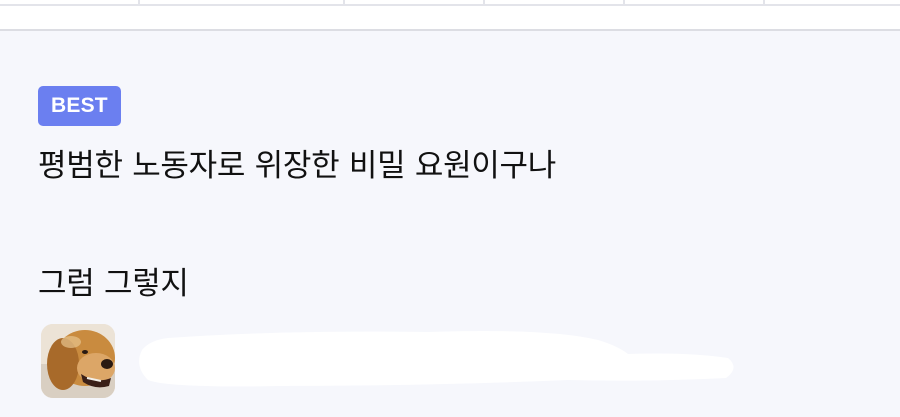 The height and width of the screenshot is (417, 900). Describe the element at coordinates (113, 284) in the screenshot. I see `comment-text-line: 그럼 그렇지` at that location.